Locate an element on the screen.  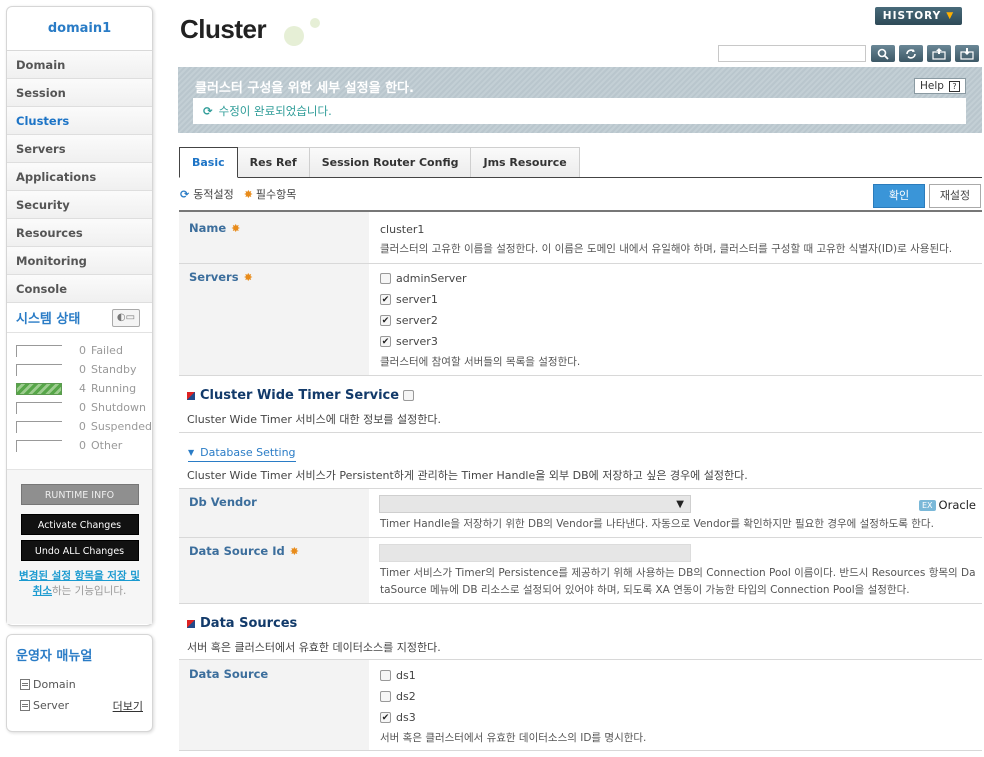
reset-button: 재설정 is located at coordinates (955, 196).